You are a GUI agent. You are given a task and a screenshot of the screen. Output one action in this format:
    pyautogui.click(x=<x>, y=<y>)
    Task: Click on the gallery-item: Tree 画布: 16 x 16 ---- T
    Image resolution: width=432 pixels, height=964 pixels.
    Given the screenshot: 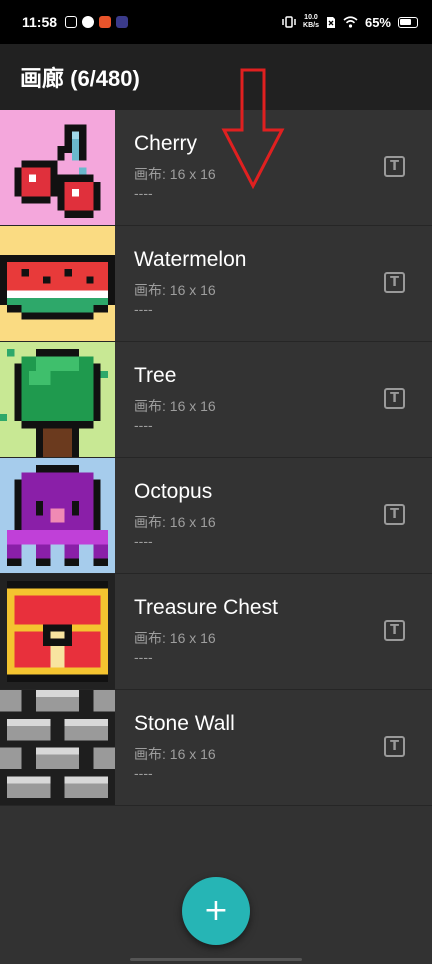 What is the action you would take?
    pyautogui.click(x=216, y=400)
    